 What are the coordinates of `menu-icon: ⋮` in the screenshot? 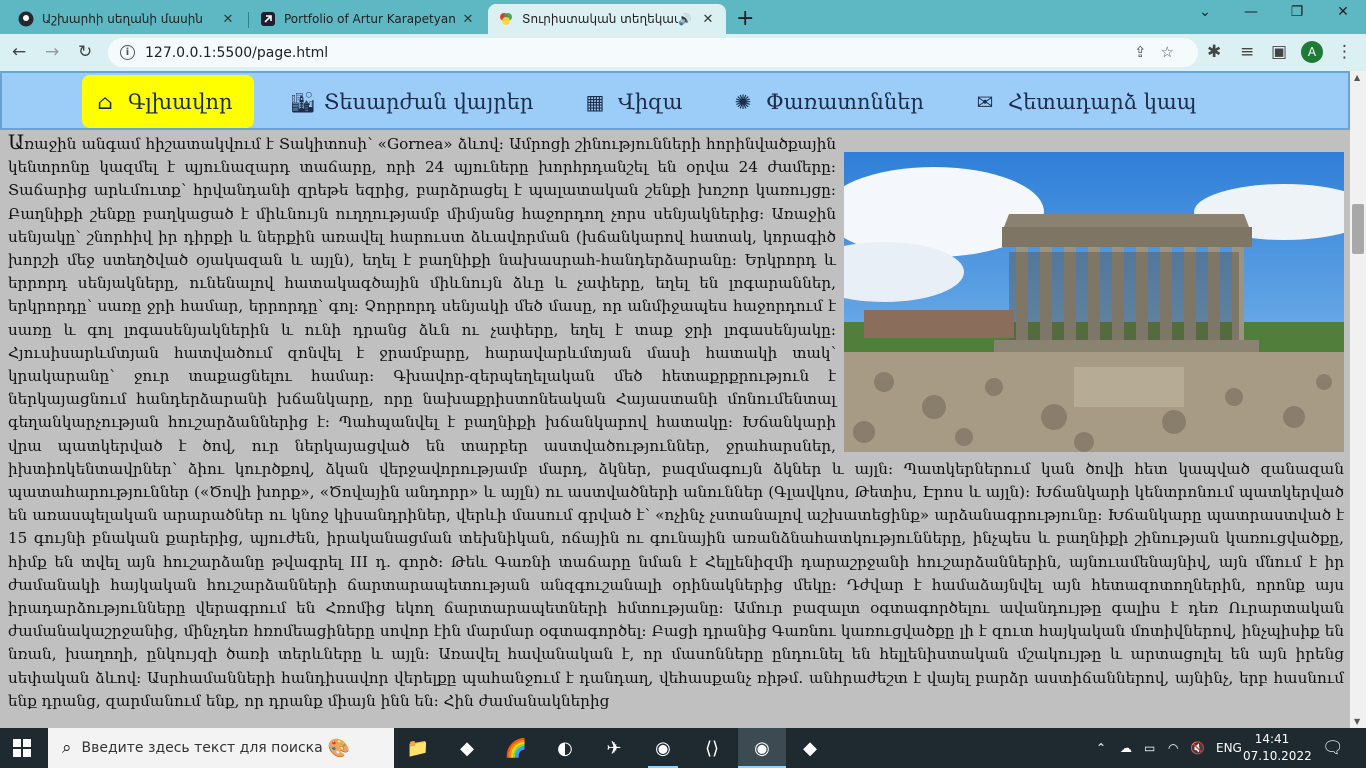 It's located at (1344, 52).